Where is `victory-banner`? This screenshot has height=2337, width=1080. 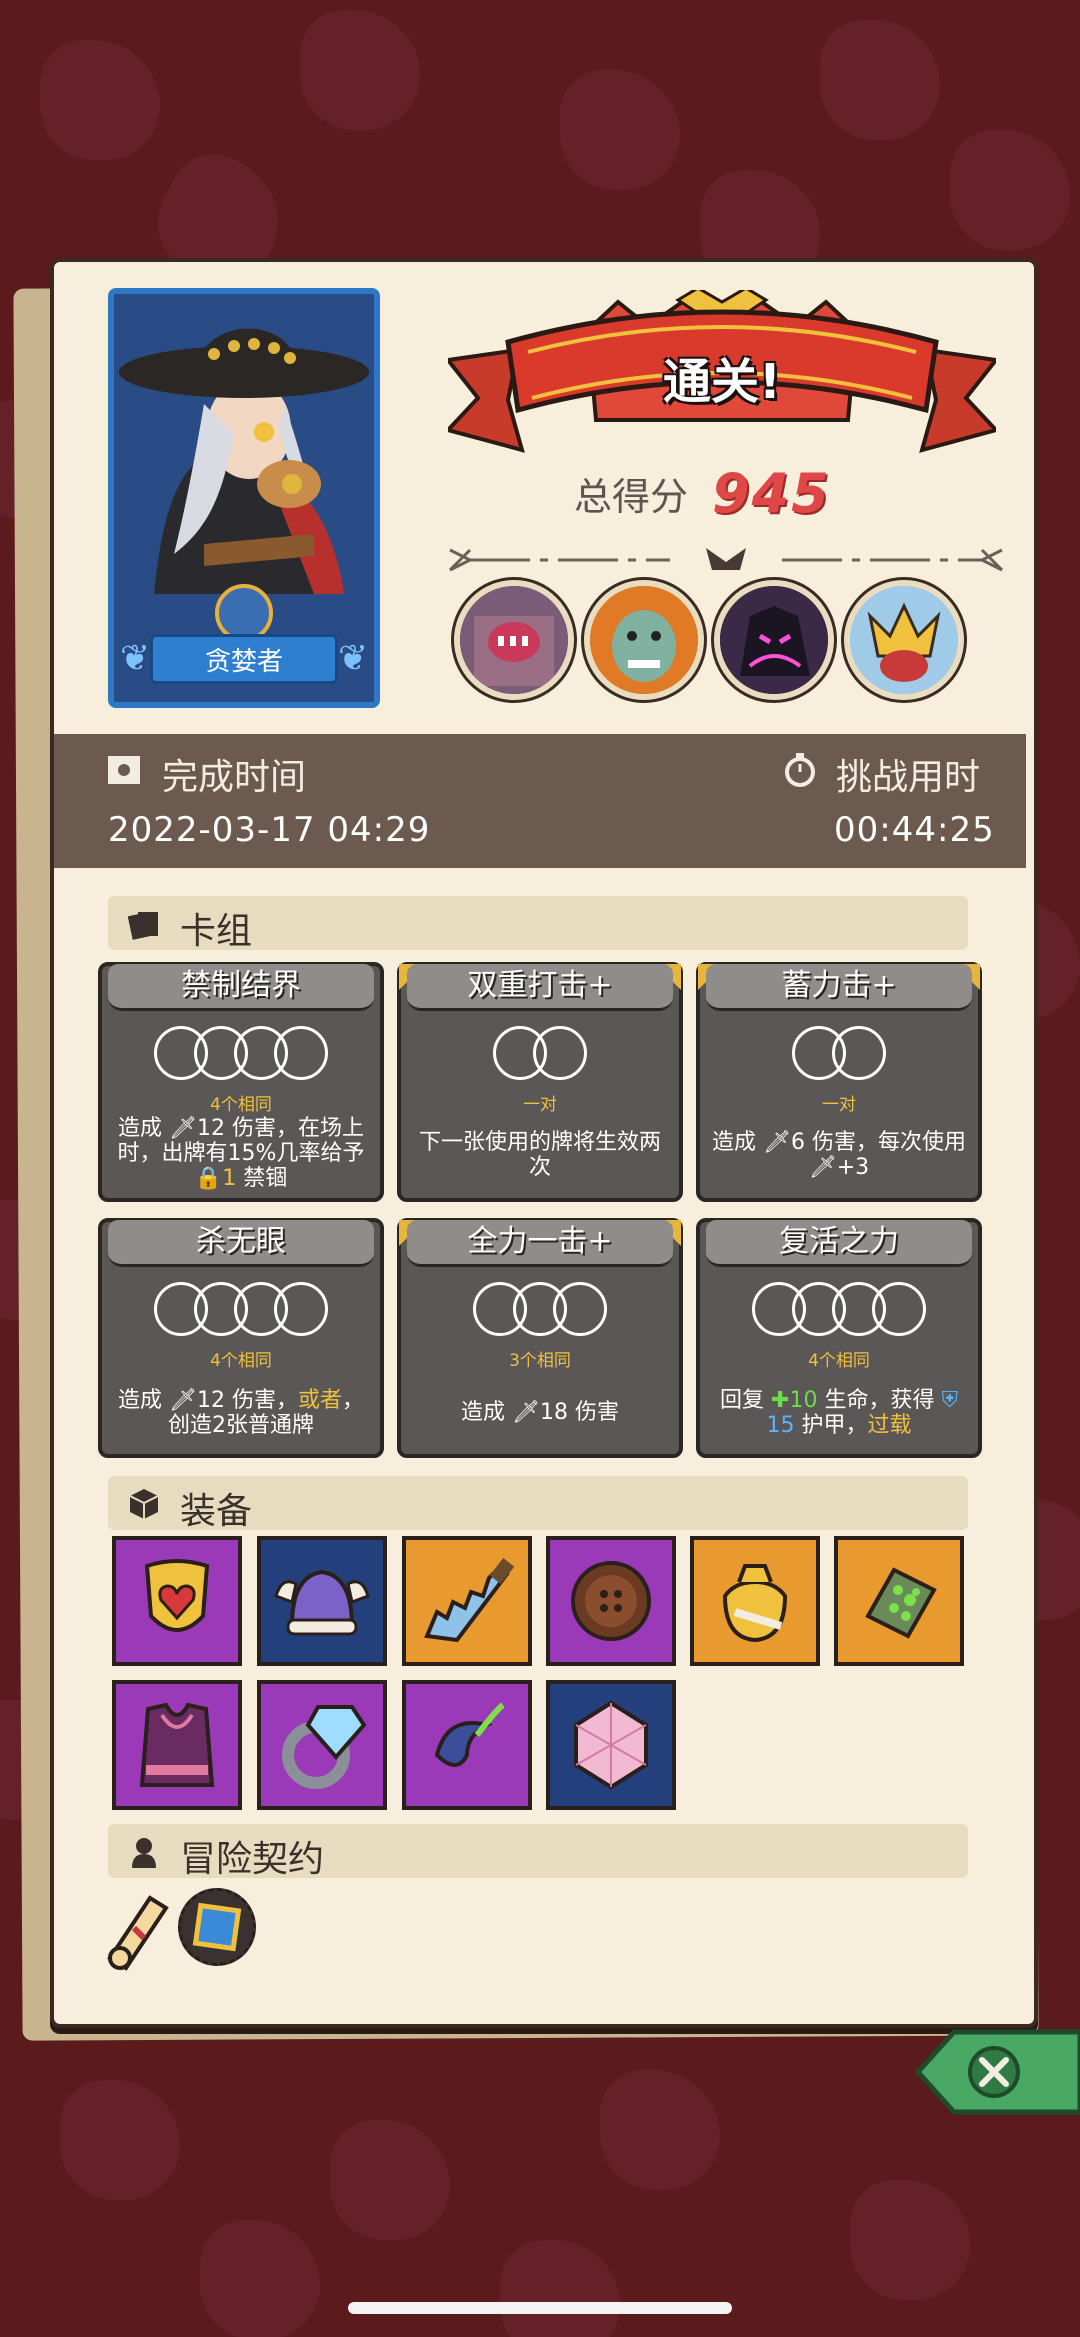 victory-banner is located at coordinates (722, 371).